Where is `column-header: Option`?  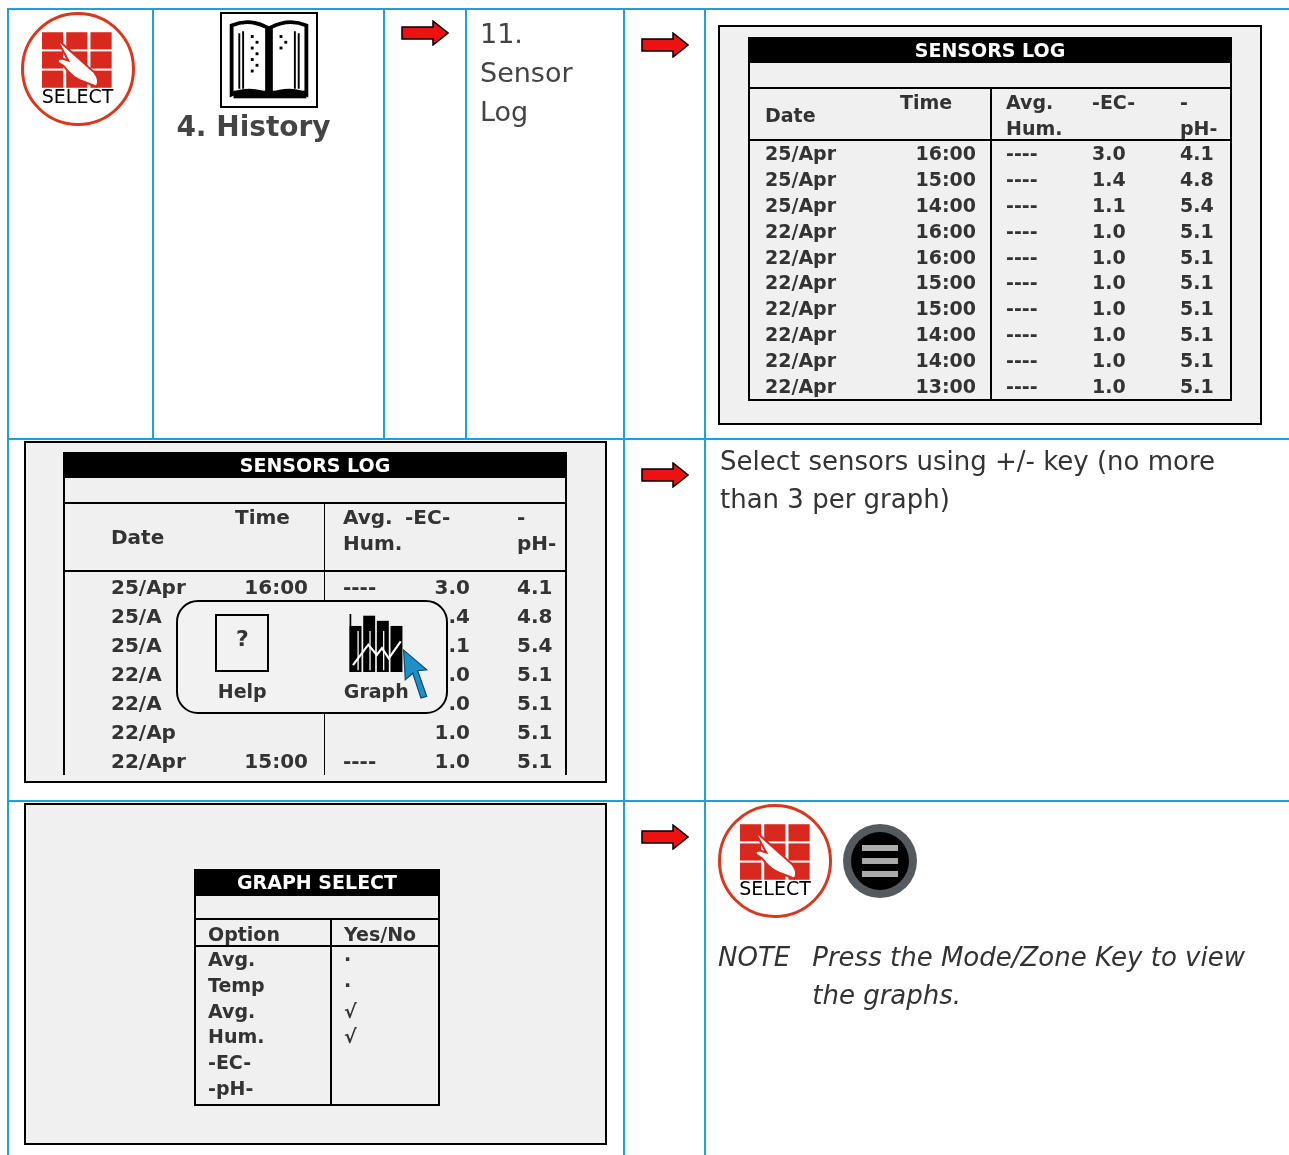 column-header: Option is located at coordinates (244, 934).